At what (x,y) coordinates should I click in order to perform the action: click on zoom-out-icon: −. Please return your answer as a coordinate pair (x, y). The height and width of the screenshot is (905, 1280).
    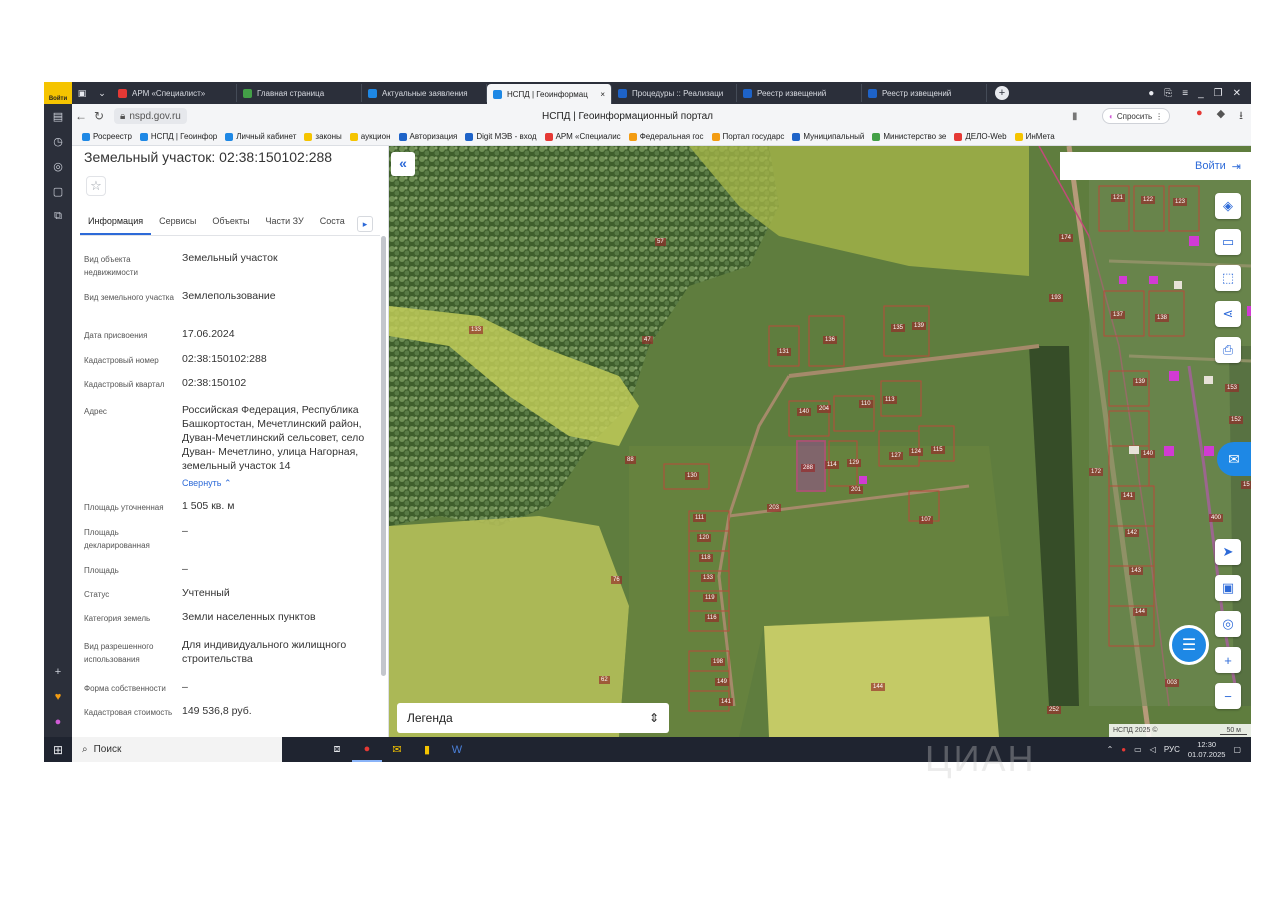
    Looking at the image, I should click on (1228, 696).